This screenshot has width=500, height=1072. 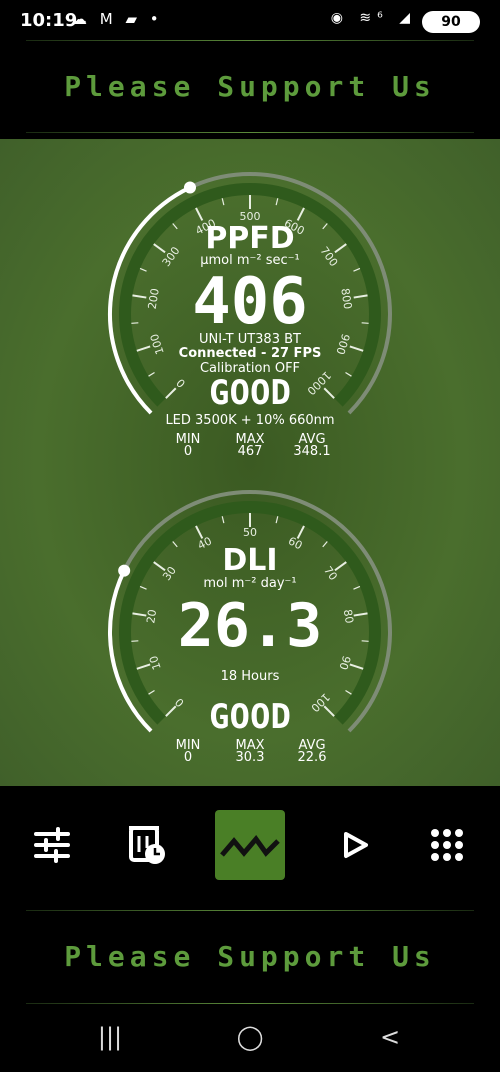 What do you see at coordinates (52, 845) in the screenshot?
I see `sliders-icon` at bounding box center [52, 845].